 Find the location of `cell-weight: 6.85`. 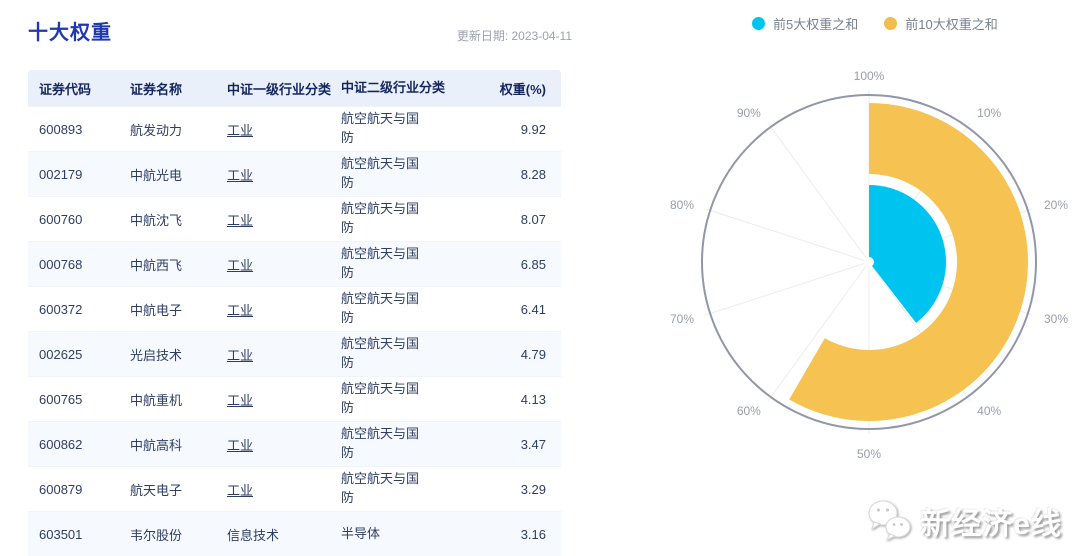

cell-weight: 6.85 is located at coordinates (533, 264).